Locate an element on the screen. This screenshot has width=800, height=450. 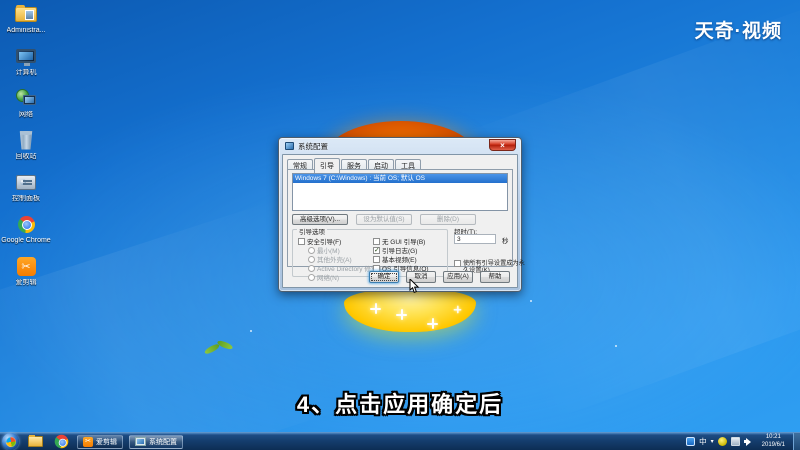
task-button-aijianji: ✂ 爱剪辑 is located at coordinates (100, 441).